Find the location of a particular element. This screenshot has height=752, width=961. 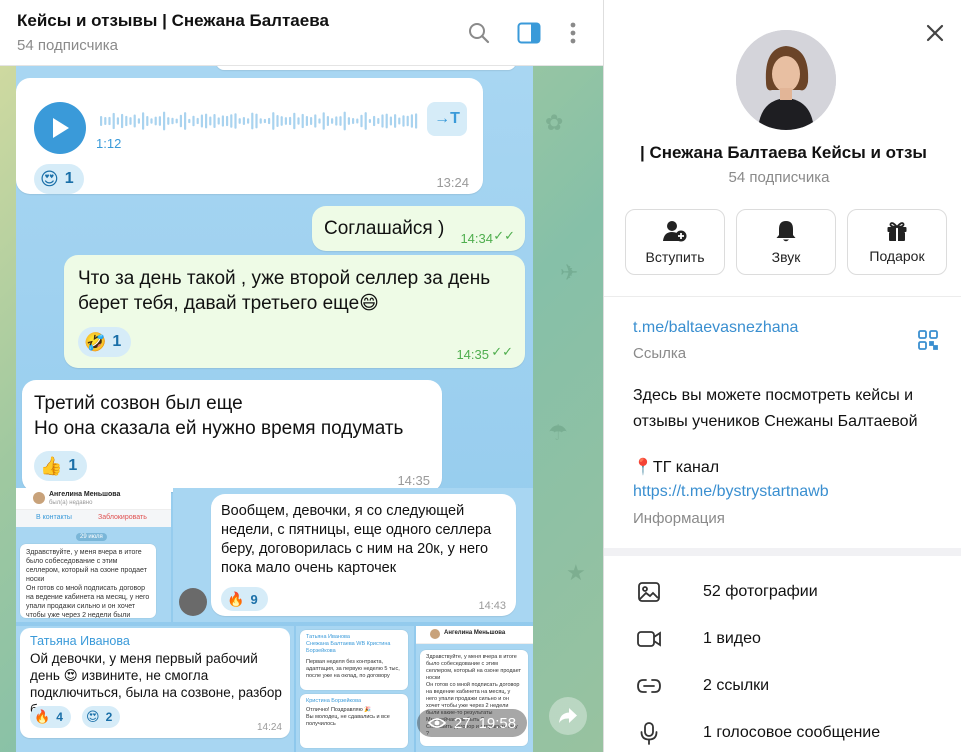

gift-button: Подарок is located at coordinates (897, 242).